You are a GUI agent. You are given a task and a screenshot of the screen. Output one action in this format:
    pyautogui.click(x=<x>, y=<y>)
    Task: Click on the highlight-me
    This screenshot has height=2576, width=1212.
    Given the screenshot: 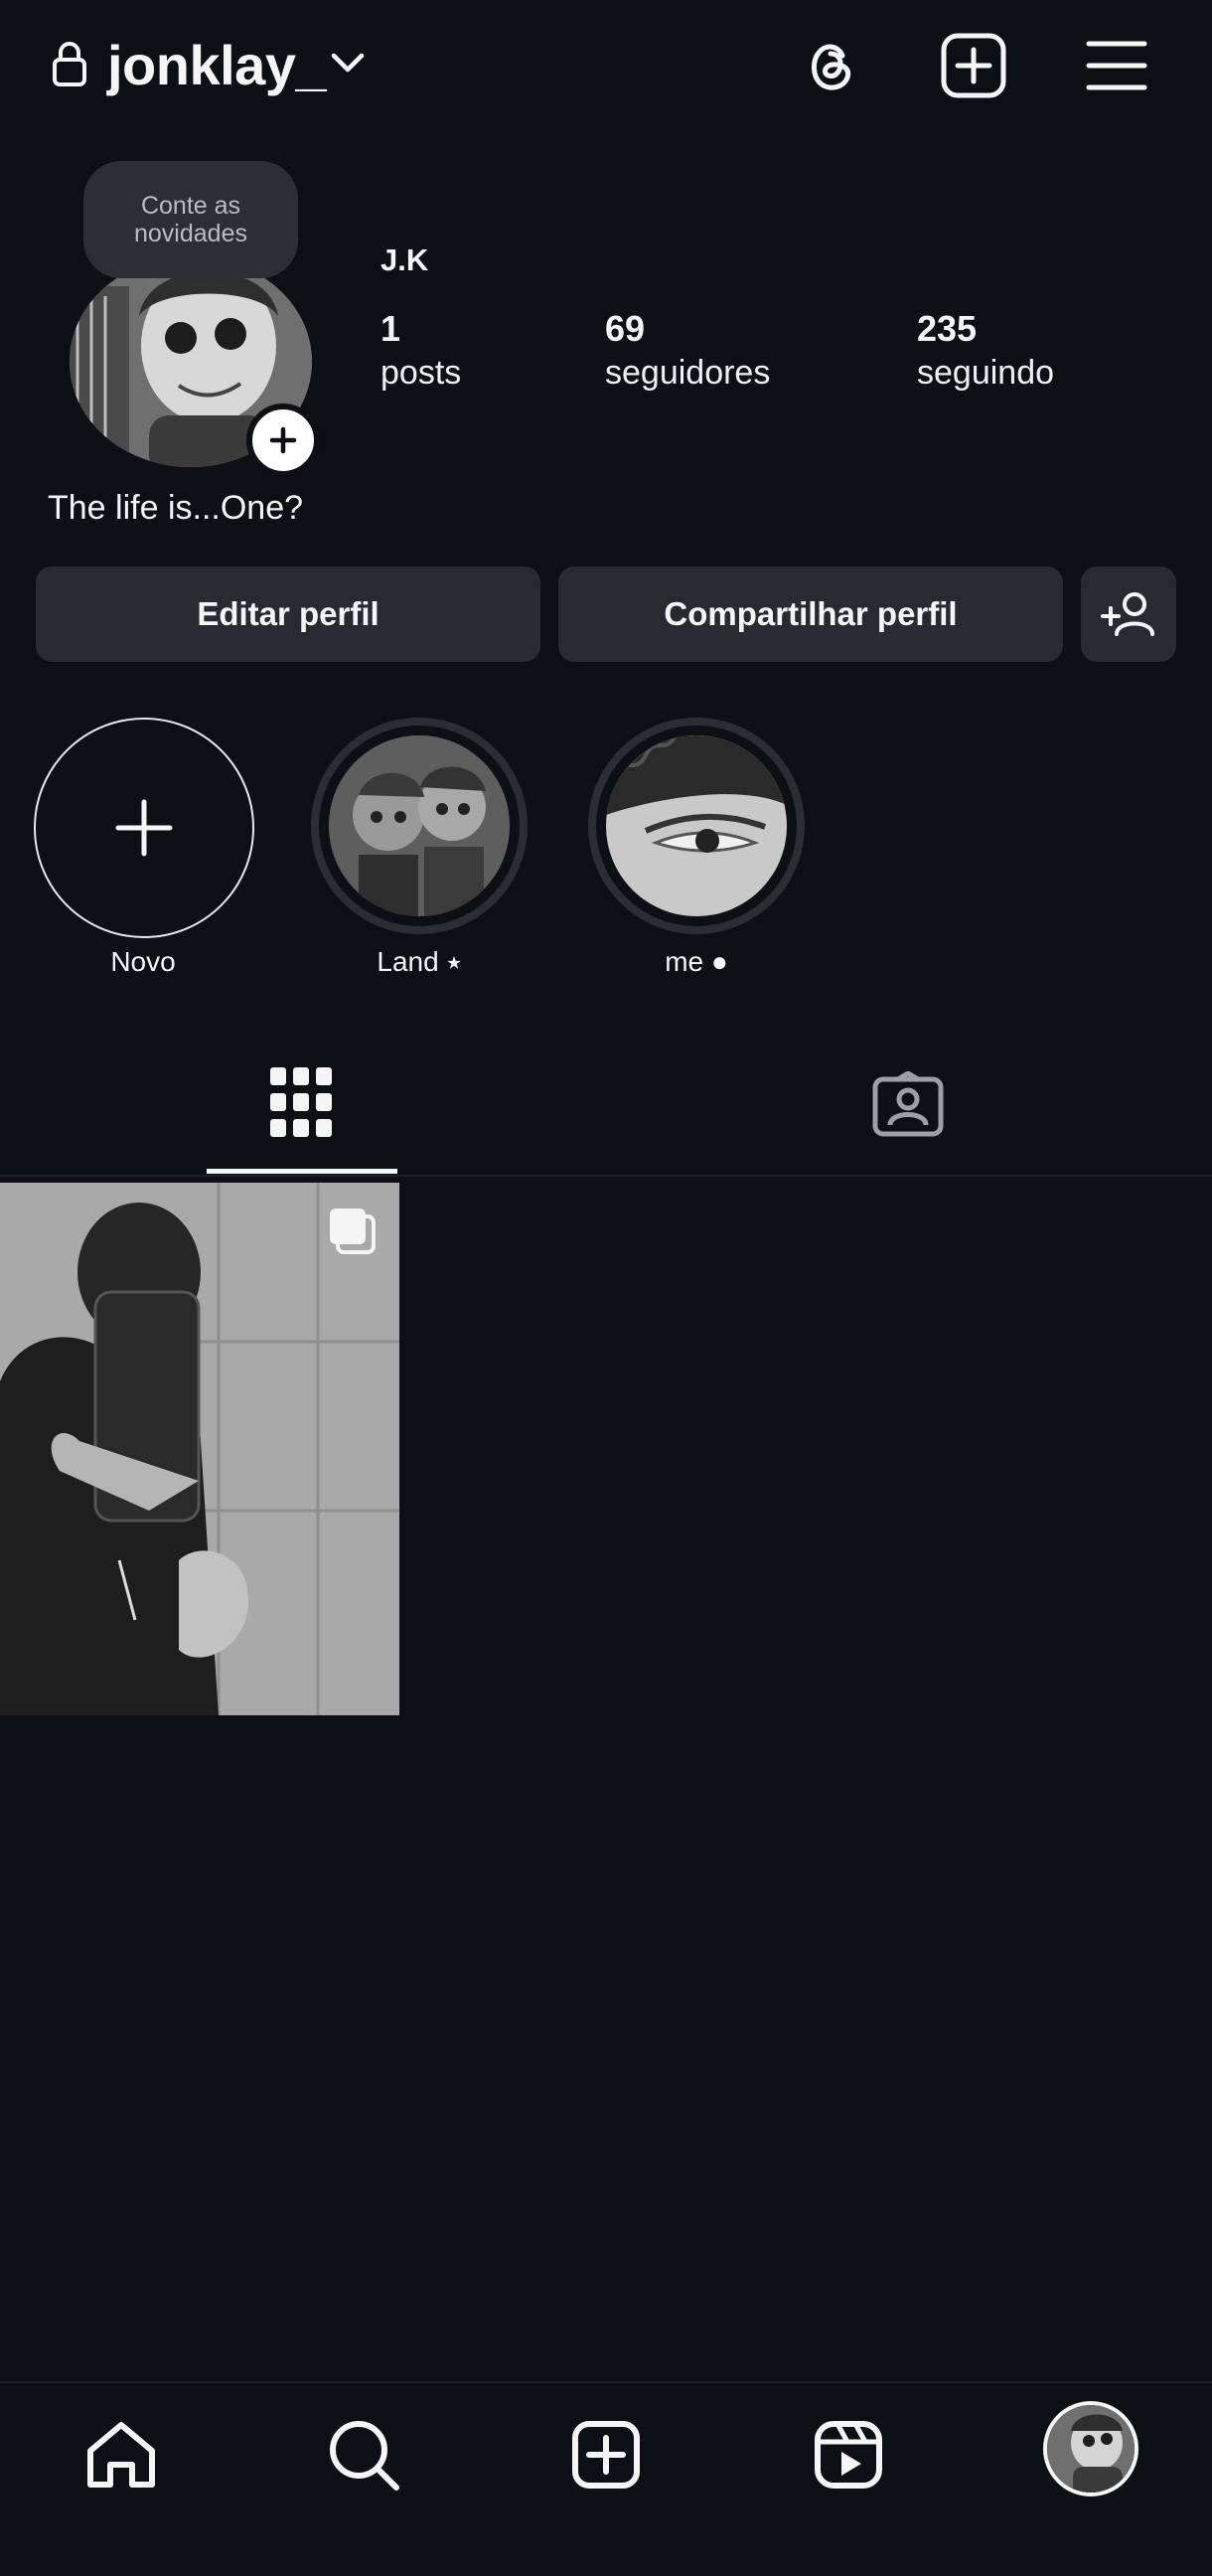 What is the action you would take?
    pyautogui.click(x=696, y=826)
    